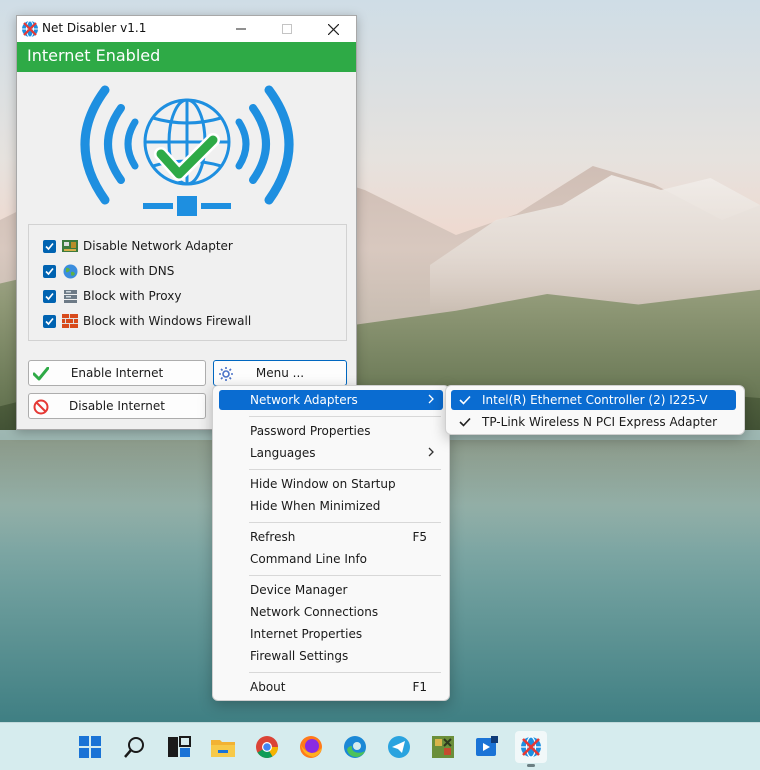  Describe the element at coordinates (94, 28) in the screenshot. I see `window-title: Net Disabler v1.1` at that location.